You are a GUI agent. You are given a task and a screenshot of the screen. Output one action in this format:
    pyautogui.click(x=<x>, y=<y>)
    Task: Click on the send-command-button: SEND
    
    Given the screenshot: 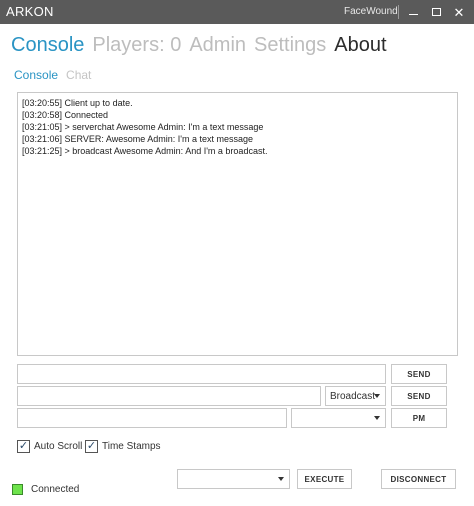 What is the action you would take?
    pyautogui.click(x=419, y=374)
    